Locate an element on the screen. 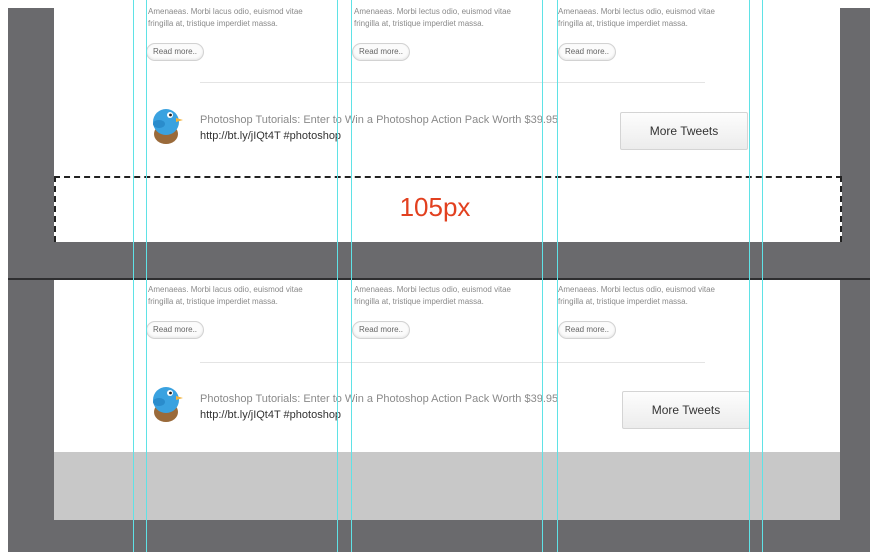  frame-right is located at coordinates (855, 280).